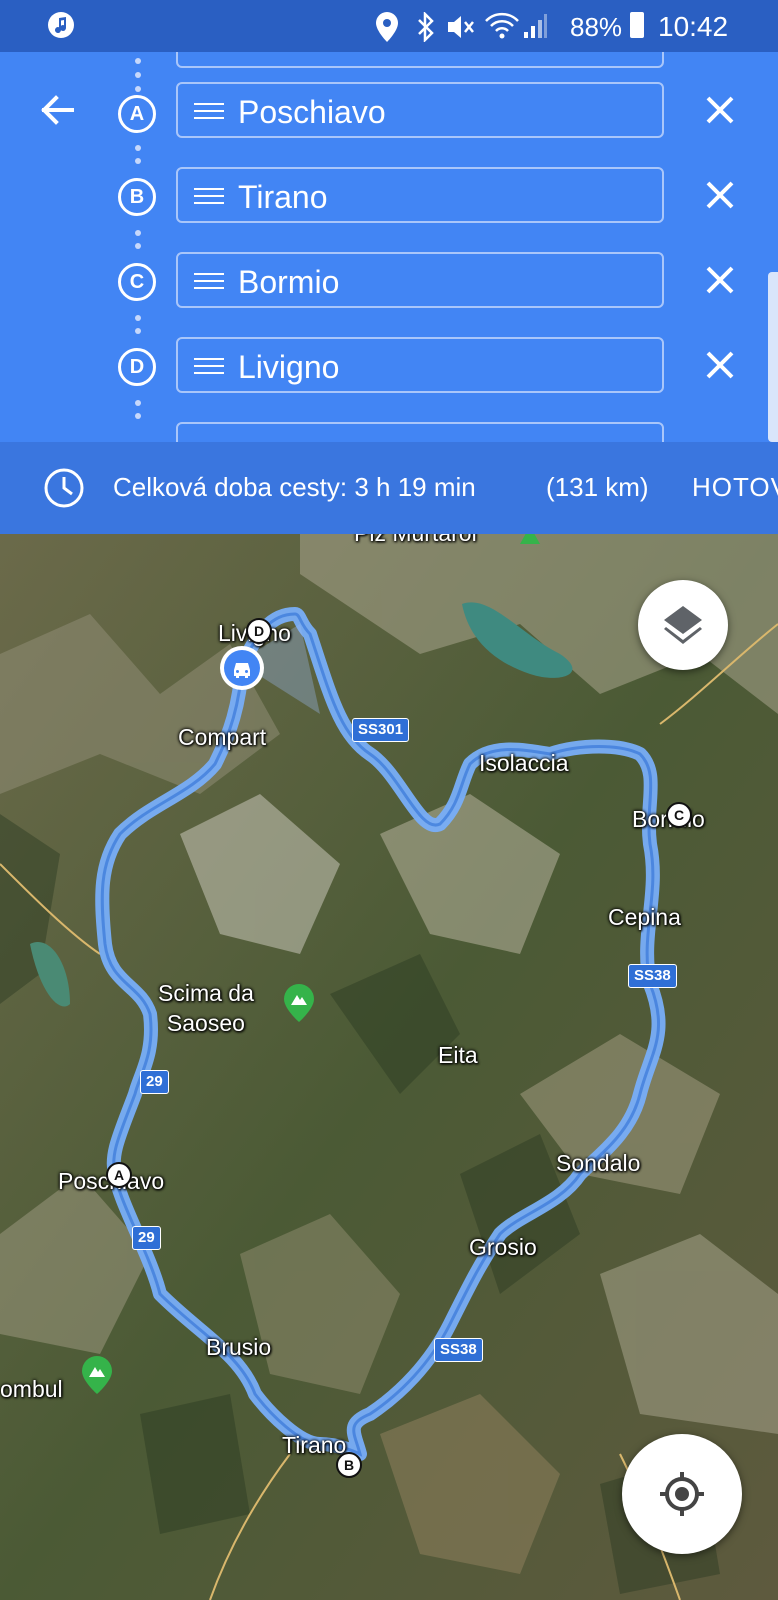 This screenshot has width=778, height=1600. What do you see at coordinates (420, 110) in the screenshot?
I see `stop-field-a: Poschiavo` at bounding box center [420, 110].